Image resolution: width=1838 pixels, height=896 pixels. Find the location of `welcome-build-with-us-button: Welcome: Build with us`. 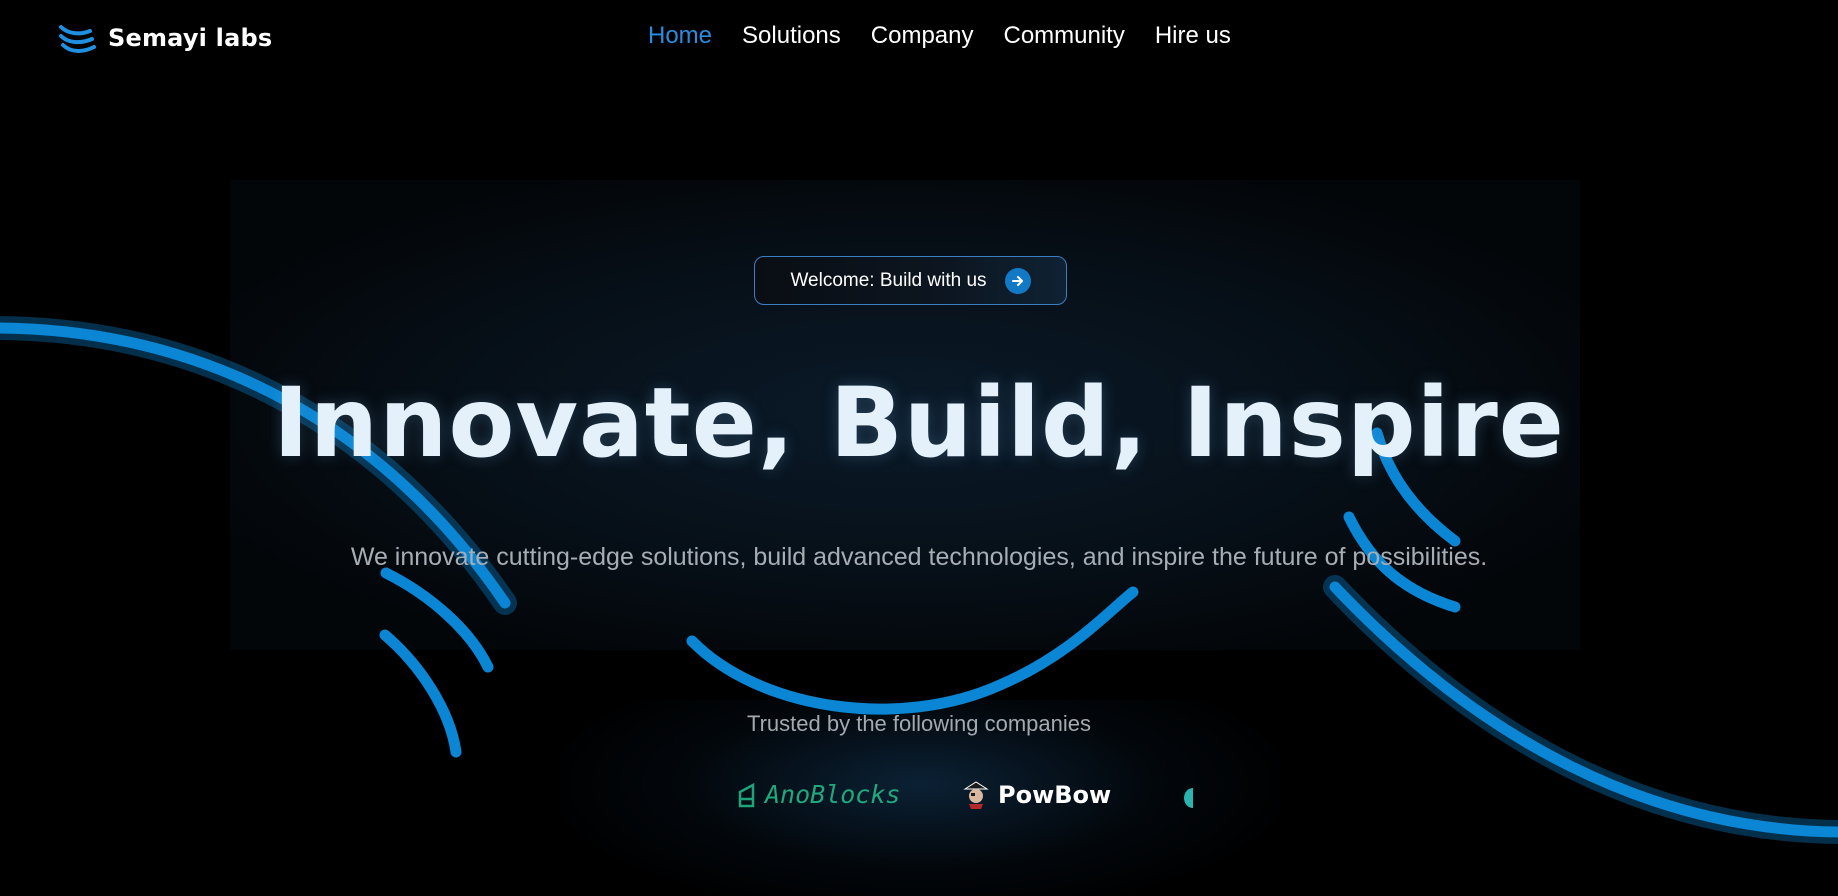

welcome-build-with-us-button: Welcome: Build with us is located at coordinates (910, 280).